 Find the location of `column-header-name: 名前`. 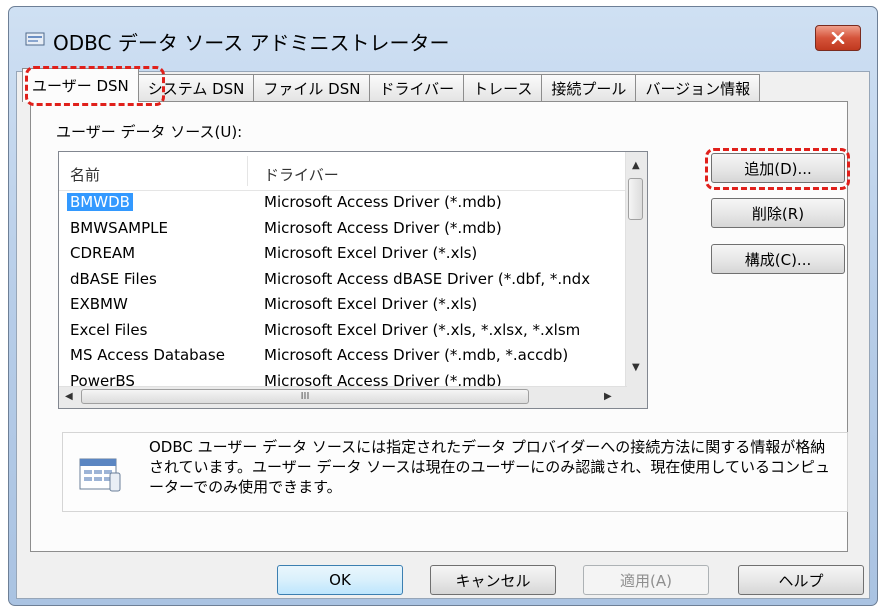

column-header-name: 名前 is located at coordinates (85, 174).